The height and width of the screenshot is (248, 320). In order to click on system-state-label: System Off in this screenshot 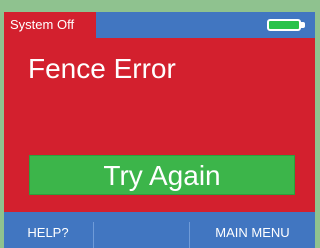, I will do `click(50, 25)`.